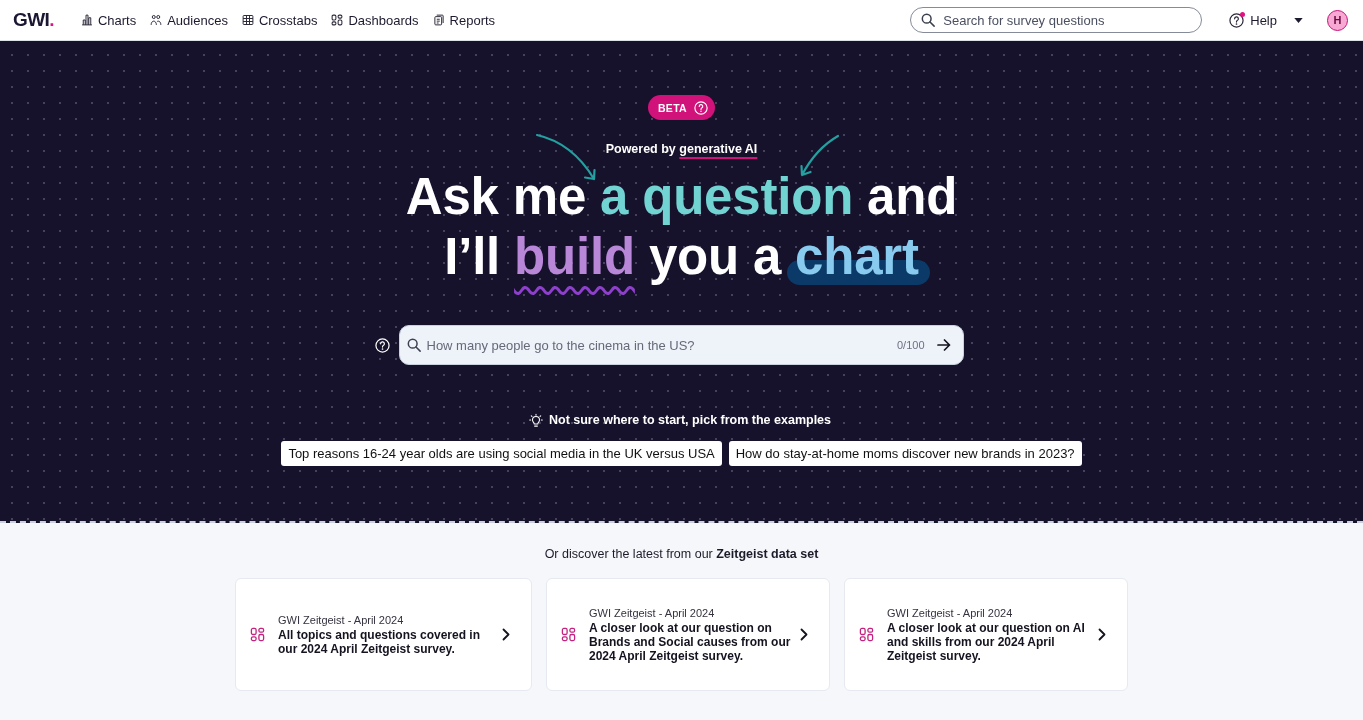 The width and height of the screenshot is (1363, 720). I want to click on help-menu-button: Help, so click(1266, 20).